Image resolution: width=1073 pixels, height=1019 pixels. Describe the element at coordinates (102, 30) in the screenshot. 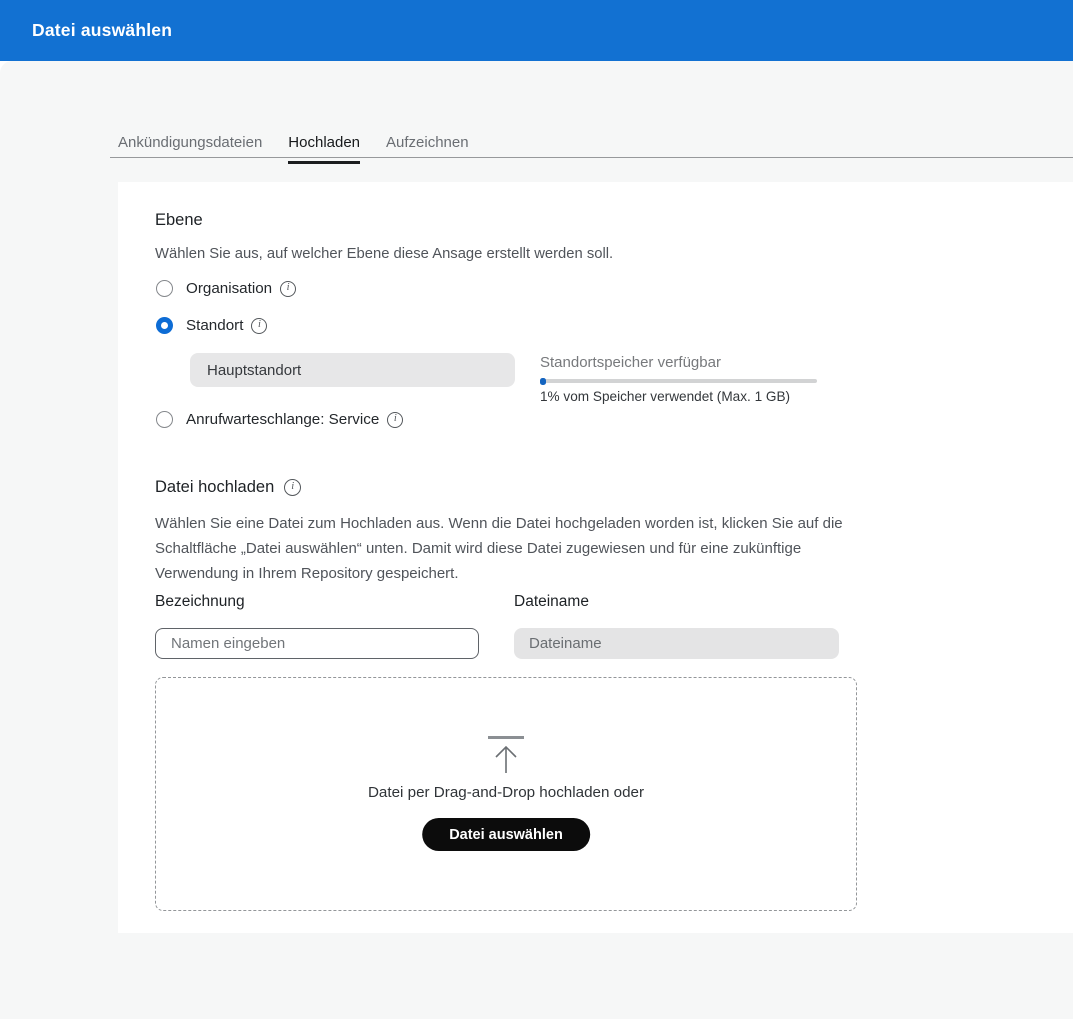

I see `dialog-title: Datei auswählen` at that location.